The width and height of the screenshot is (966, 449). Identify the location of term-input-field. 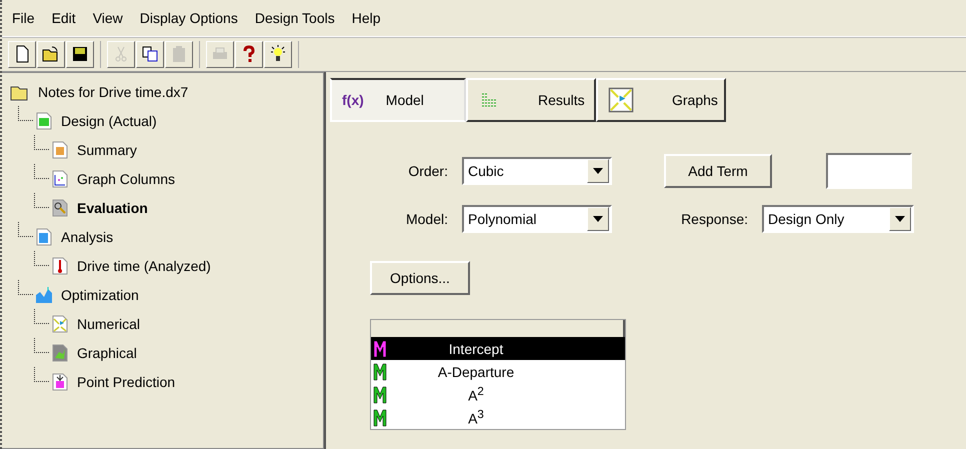
(869, 171).